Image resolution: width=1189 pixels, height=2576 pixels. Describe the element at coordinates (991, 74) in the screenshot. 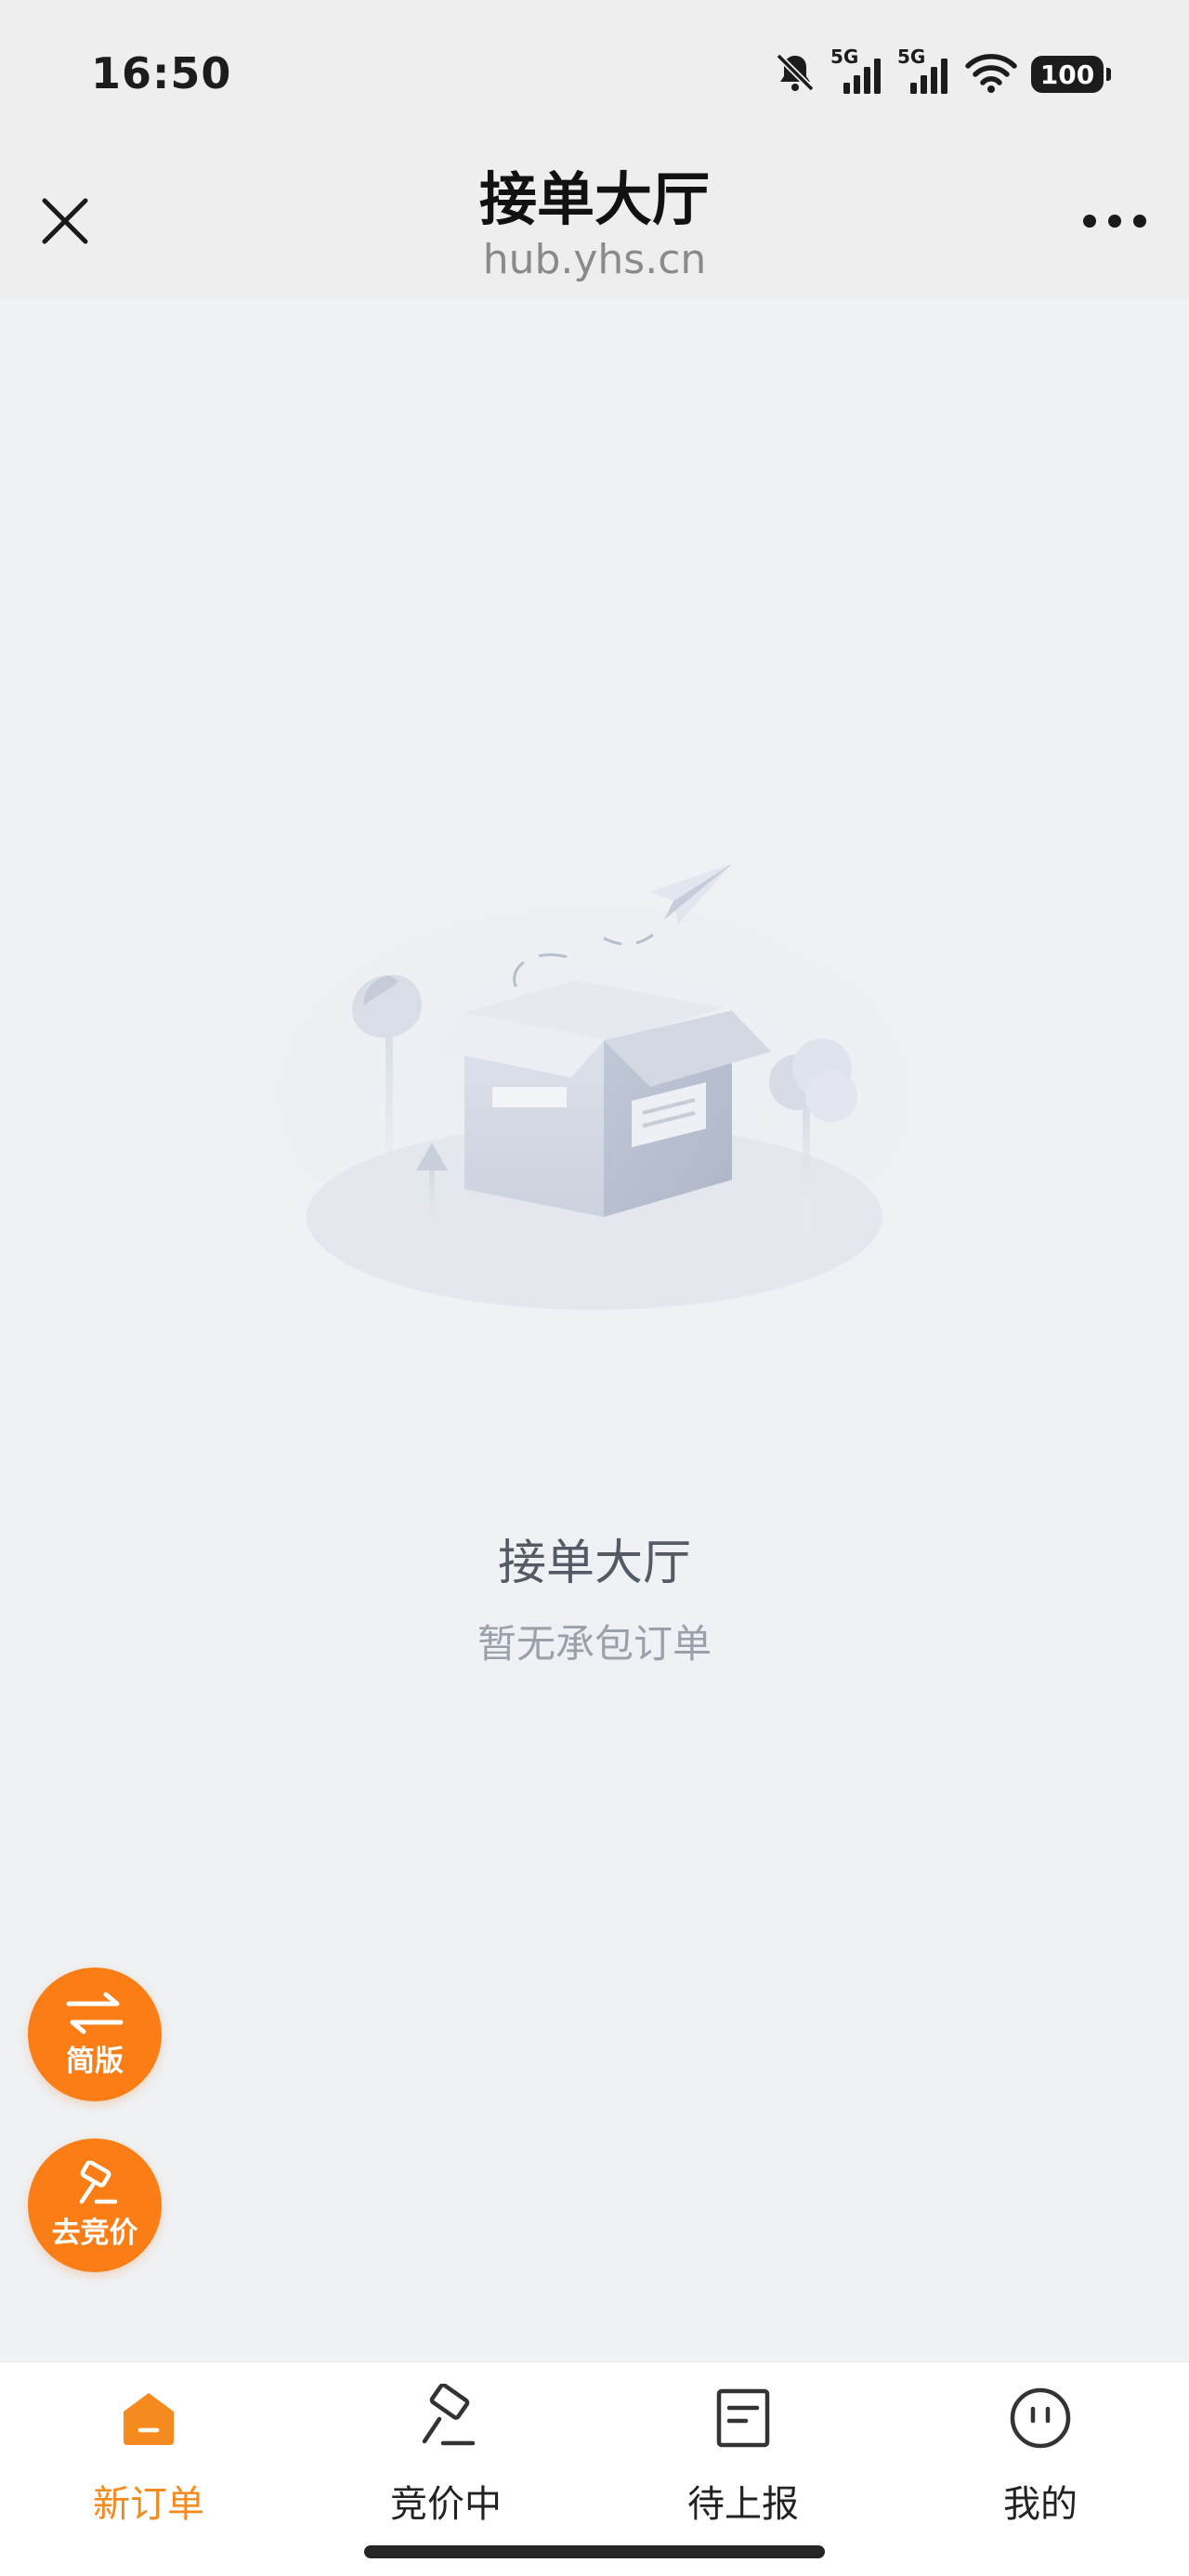

I see `wifi-icon` at that location.